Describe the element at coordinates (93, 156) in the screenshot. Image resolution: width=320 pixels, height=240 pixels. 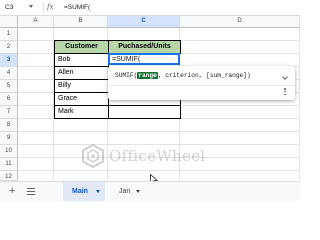
I see `officewheel-logo` at that location.